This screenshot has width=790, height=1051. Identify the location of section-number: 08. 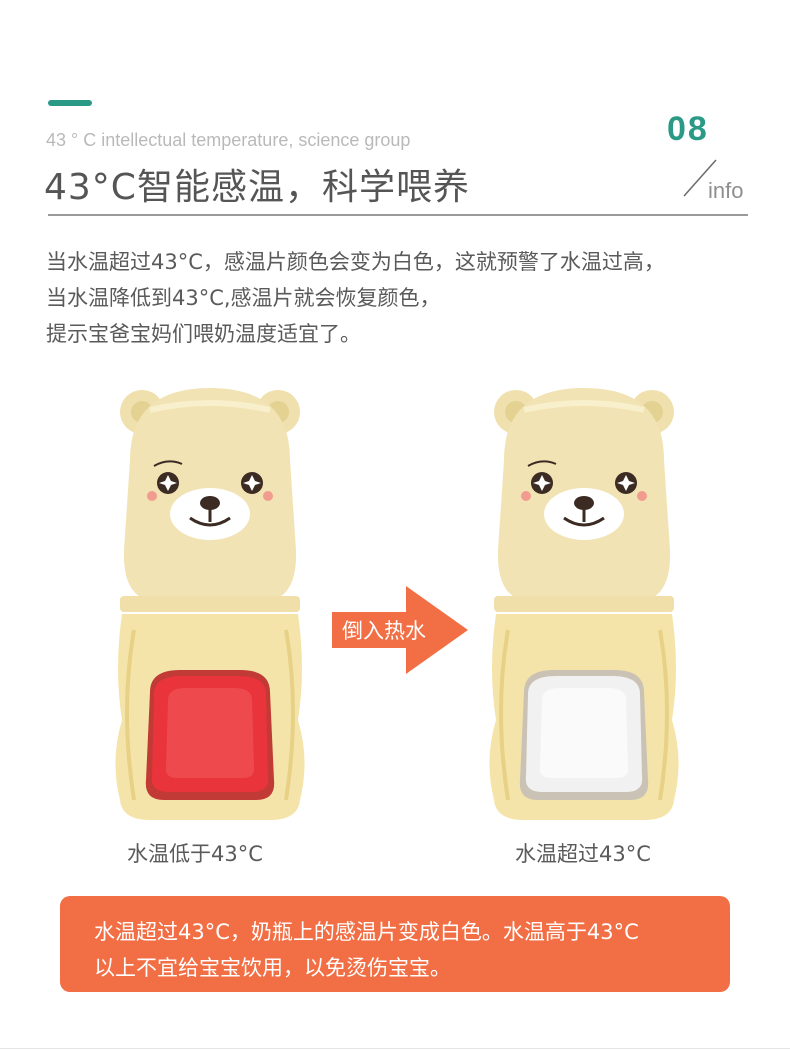
(688, 129).